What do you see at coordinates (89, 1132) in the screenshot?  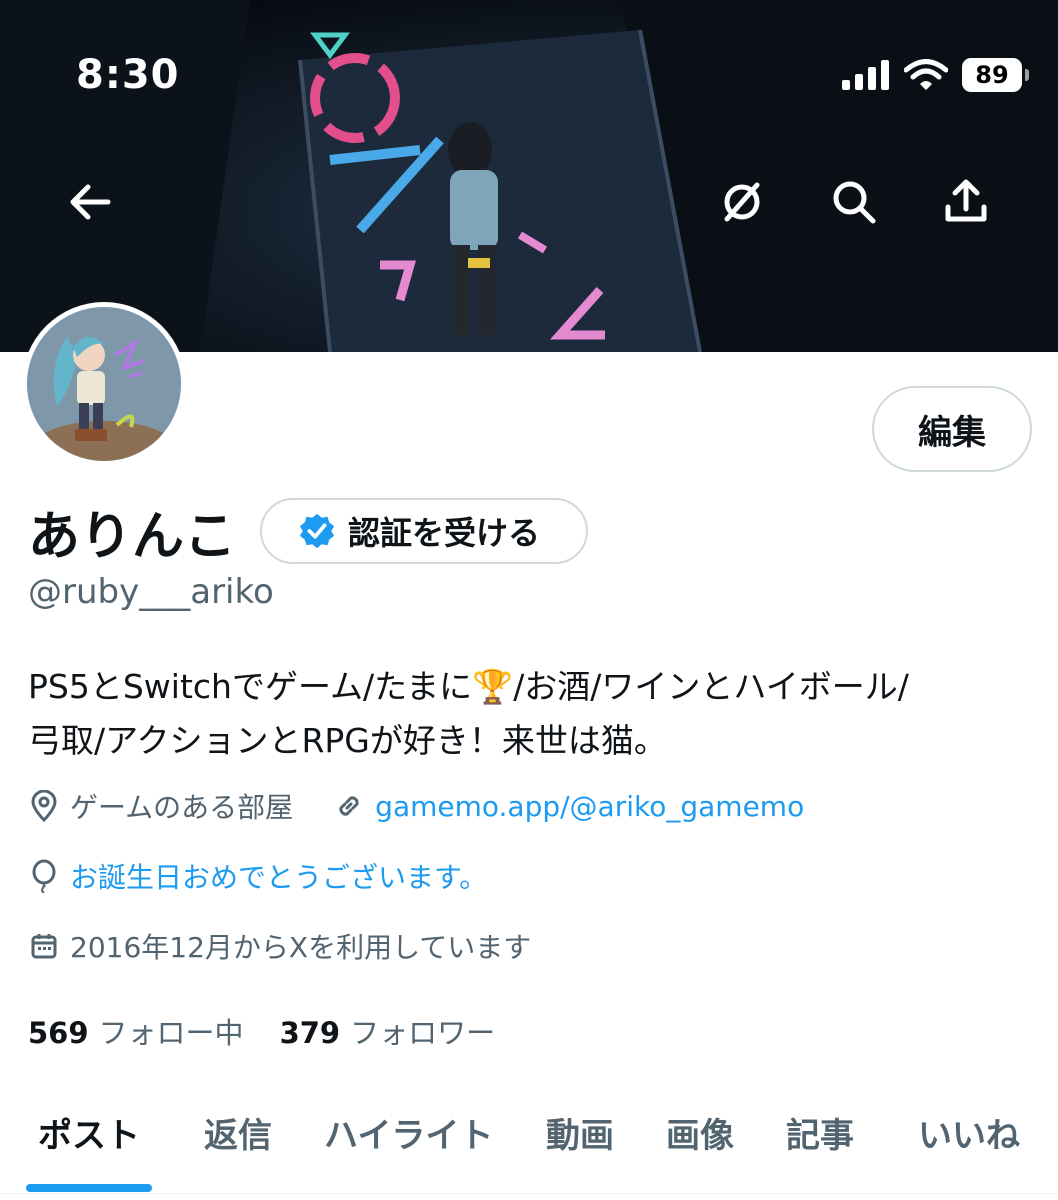 I see `tab-posts: ポスト` at bounding box center [89, 1132].